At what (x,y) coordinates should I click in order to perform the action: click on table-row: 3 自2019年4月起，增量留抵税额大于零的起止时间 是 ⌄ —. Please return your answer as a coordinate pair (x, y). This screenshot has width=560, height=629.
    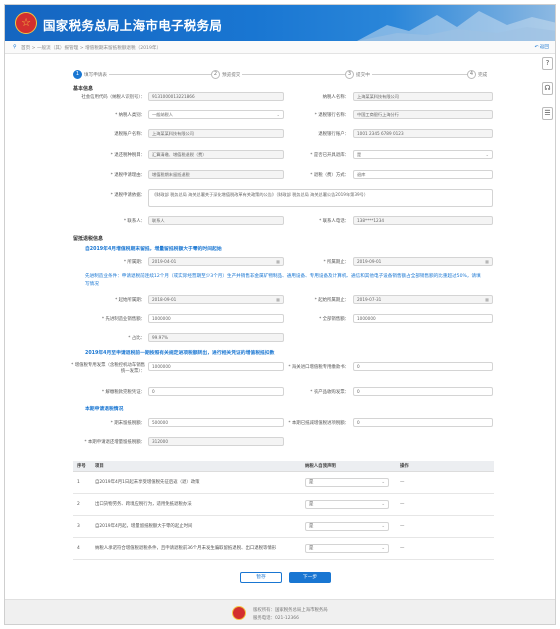
    Looking at the image, I should click on (283, 526).